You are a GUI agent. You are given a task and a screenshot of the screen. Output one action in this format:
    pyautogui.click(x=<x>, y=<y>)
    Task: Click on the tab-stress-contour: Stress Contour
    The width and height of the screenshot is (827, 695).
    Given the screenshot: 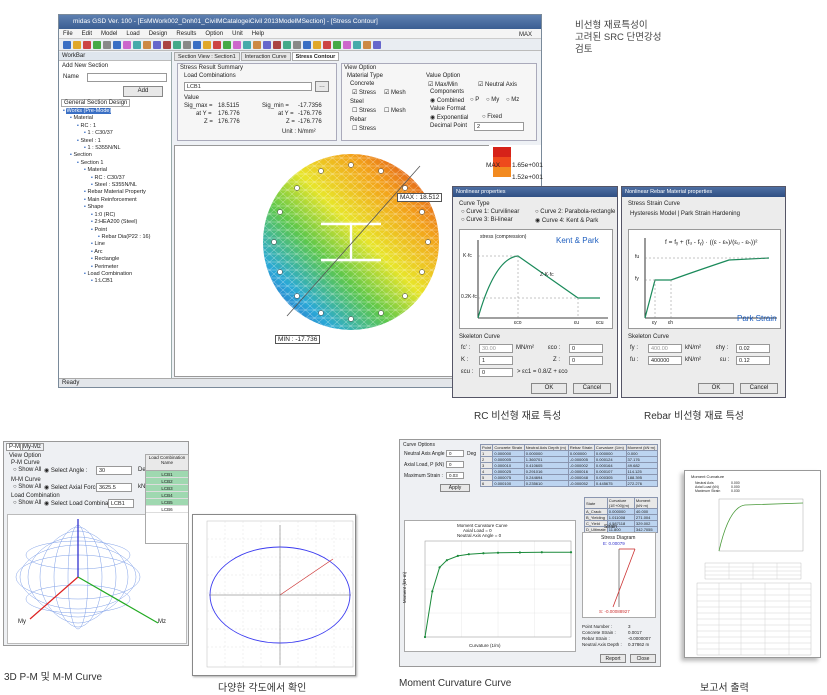 What is the action you would take?
    pyautogui.click(x=315, y=56)
    